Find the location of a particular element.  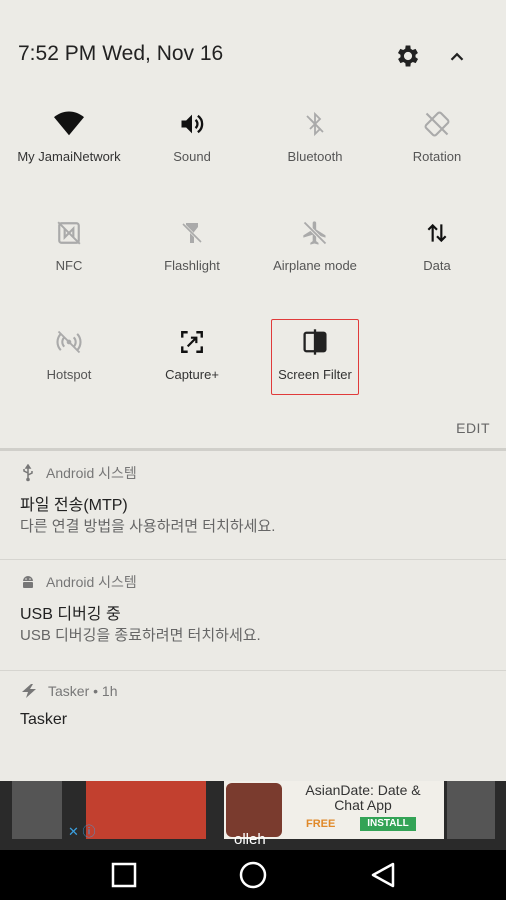

header-datetime: 7:52 PM Wed, Nov 16 is located at coordinates (120, 54).